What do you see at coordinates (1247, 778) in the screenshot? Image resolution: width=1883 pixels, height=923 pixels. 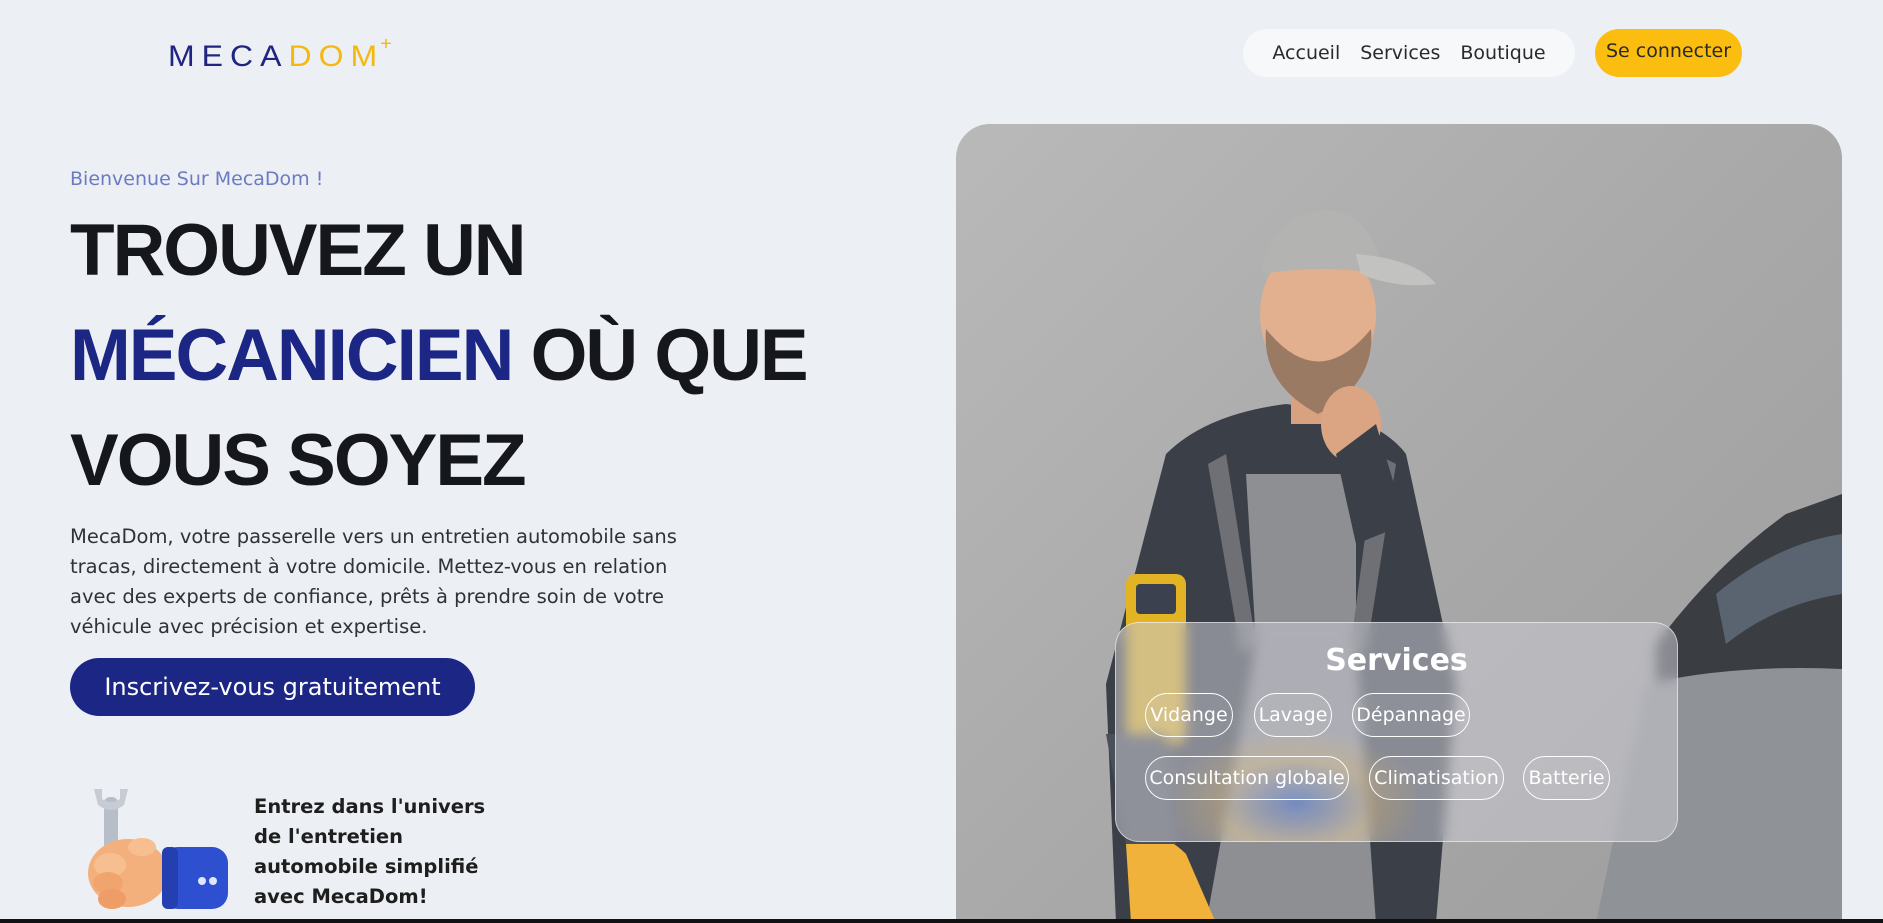 I see `chip-consultation-globale: Consultation globale` at bounding box center [1247, 778].